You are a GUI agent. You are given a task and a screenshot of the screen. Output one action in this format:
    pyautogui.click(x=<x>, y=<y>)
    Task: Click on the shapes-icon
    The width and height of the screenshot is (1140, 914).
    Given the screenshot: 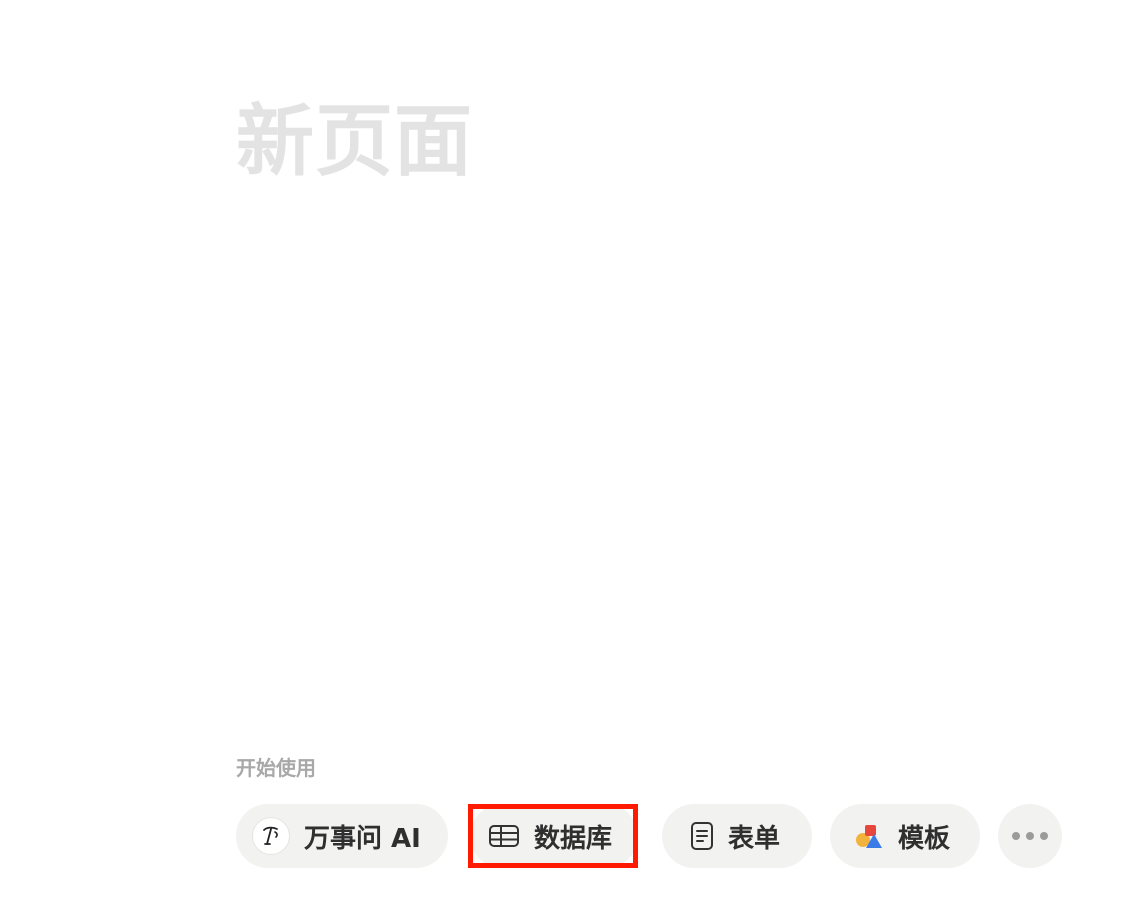 What is the action you would take?
    pyautogui.click(x=869, y=836)
    